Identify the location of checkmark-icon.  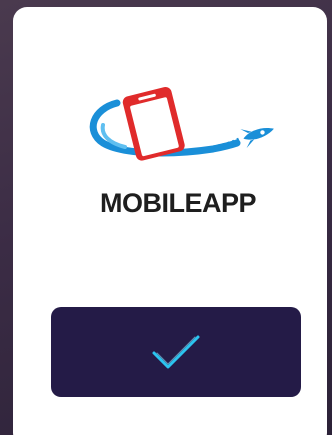
(176, 352).